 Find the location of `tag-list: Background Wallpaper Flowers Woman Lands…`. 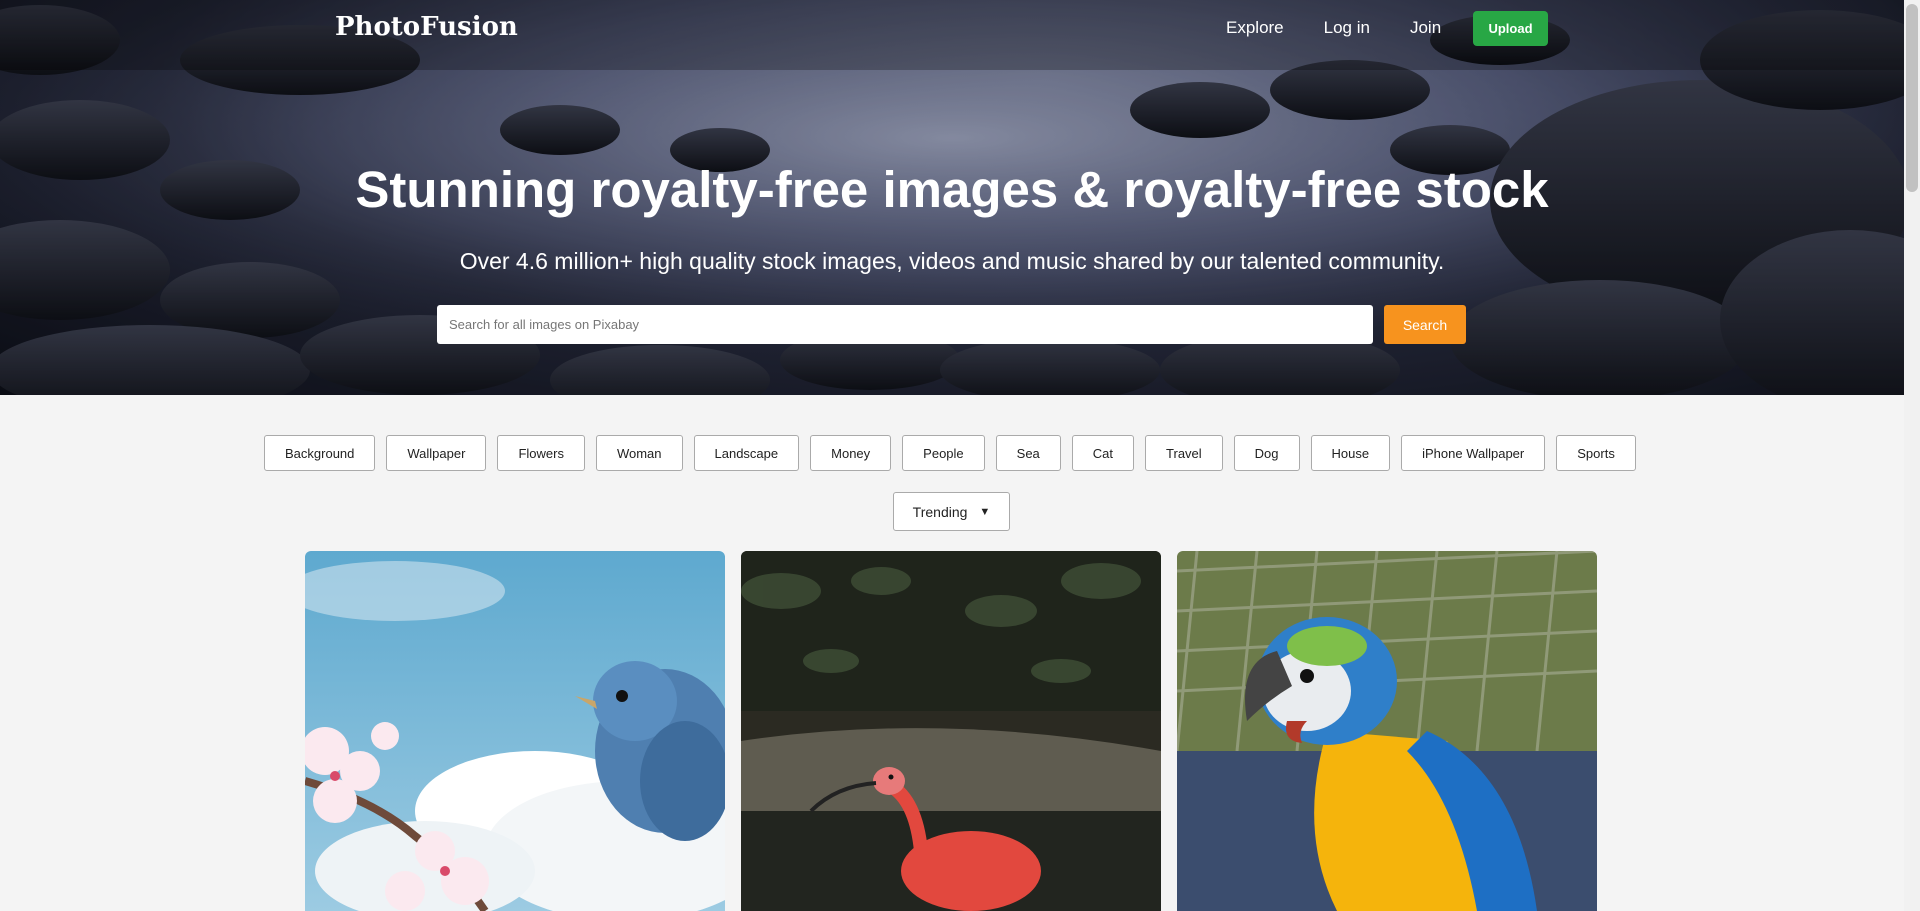

tag-list: Background Wallpaper Flowers Woman Lands… is located at coordinates (955, 453).